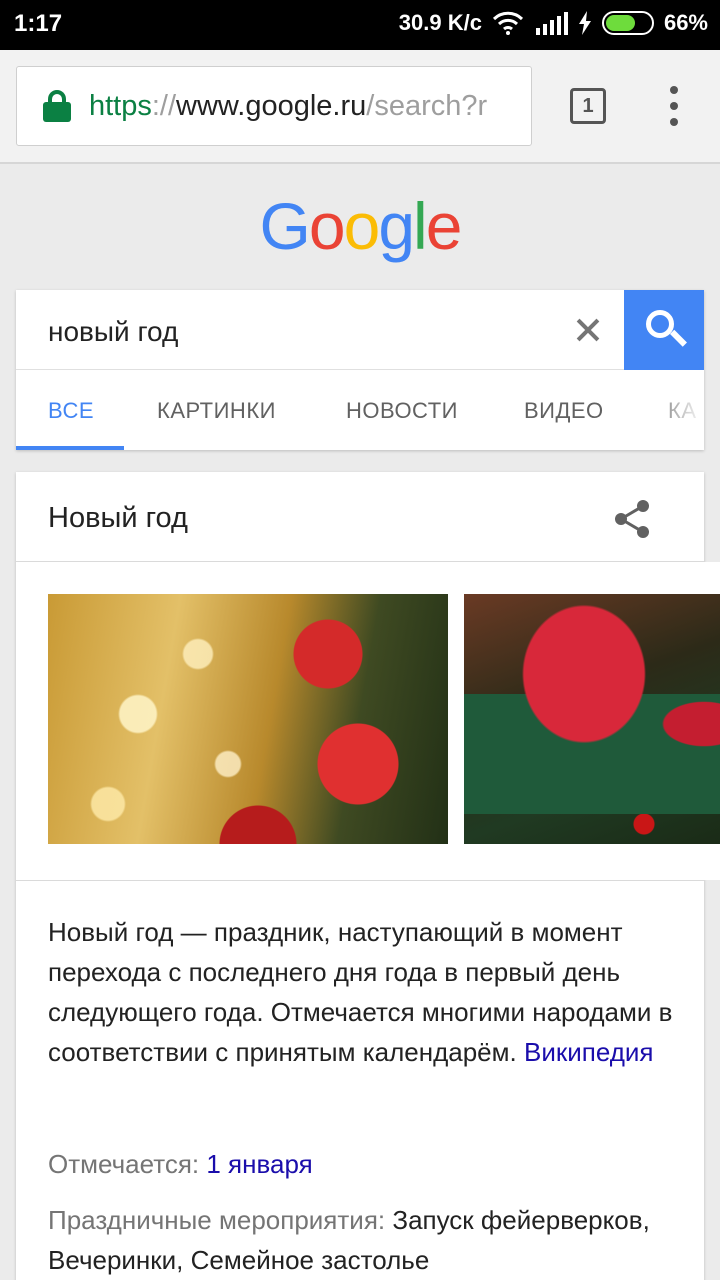 The height and width of the screenshot is (1280, 720). I want to click on status-right: 30.9 K/c 66%, so click(553, 23).